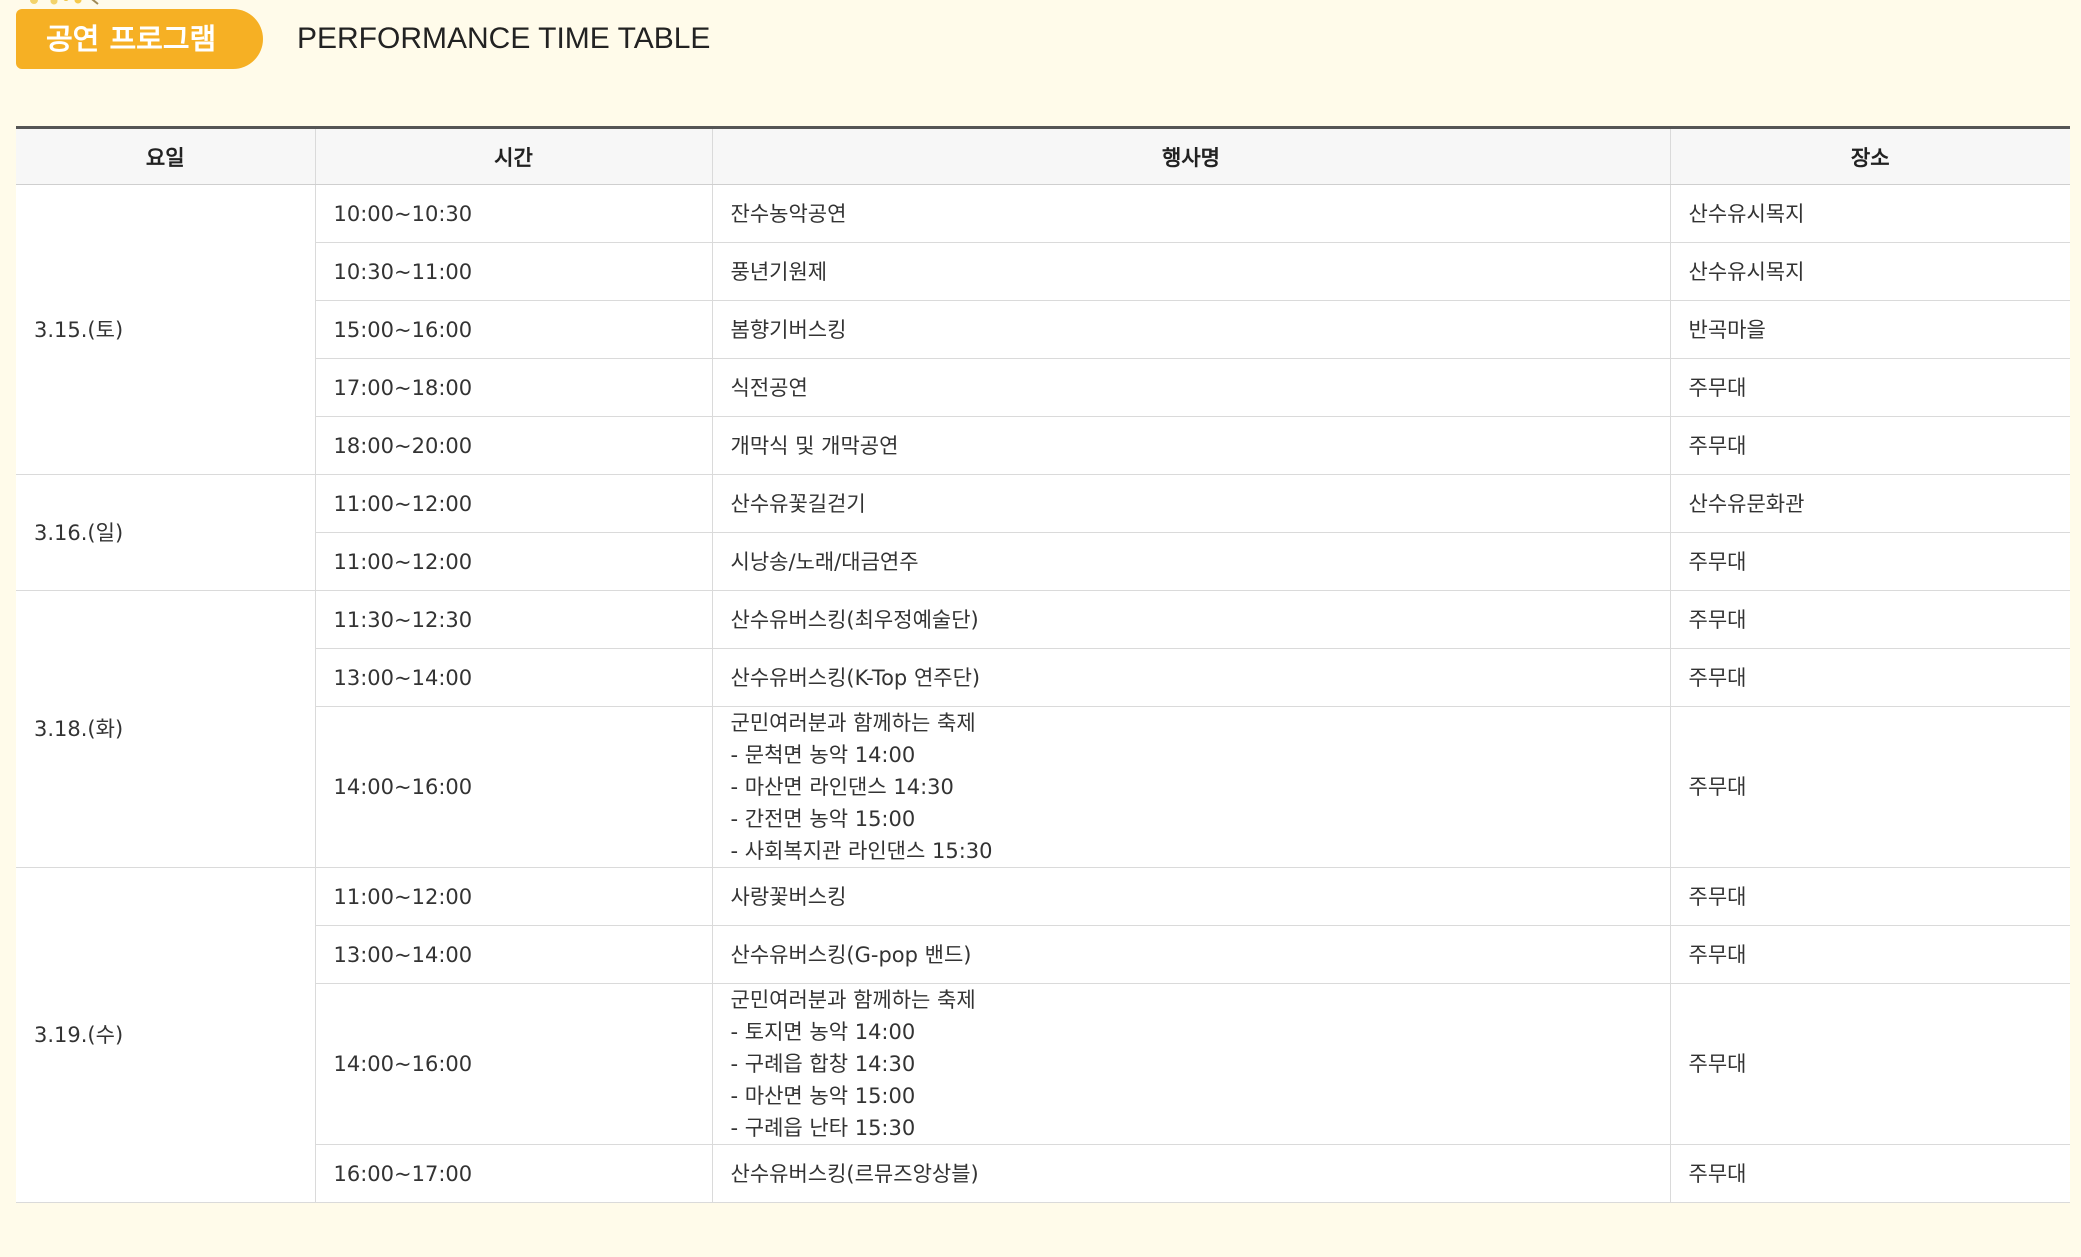 Image resolution: width=2081 pixels, height=1257 pixels. I want to click on event-line: - 구례읍 난타 15:30, so click(823, 1128).